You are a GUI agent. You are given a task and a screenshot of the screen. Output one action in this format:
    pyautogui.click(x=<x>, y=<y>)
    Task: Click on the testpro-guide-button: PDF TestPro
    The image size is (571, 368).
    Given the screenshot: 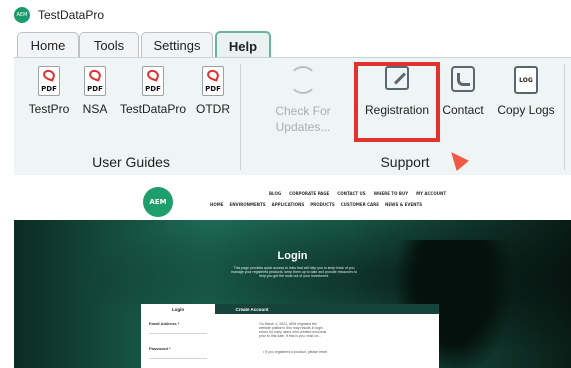 What is the action you would take?
    pyautogui.click(x=49, y=91)
    